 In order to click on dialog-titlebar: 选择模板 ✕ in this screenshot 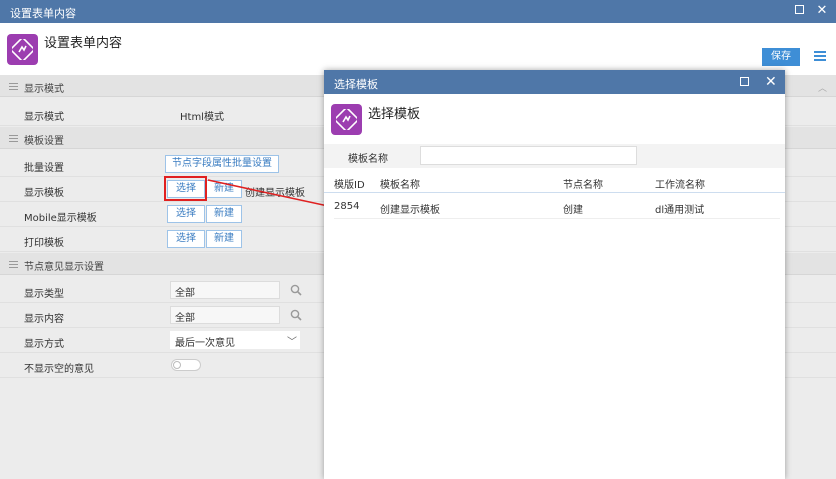, I will do `click(554, 82)`.